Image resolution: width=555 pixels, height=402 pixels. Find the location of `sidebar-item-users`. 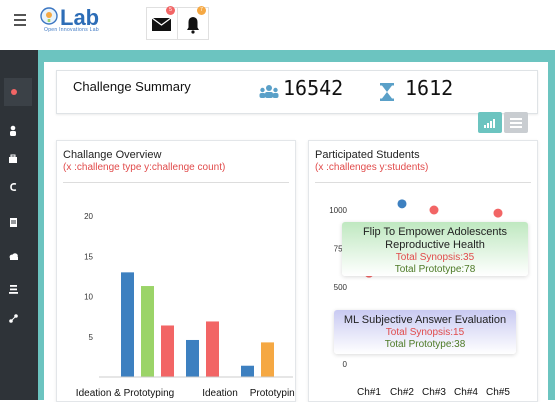

sidebar-item-users is located at coordinates (18, 131).